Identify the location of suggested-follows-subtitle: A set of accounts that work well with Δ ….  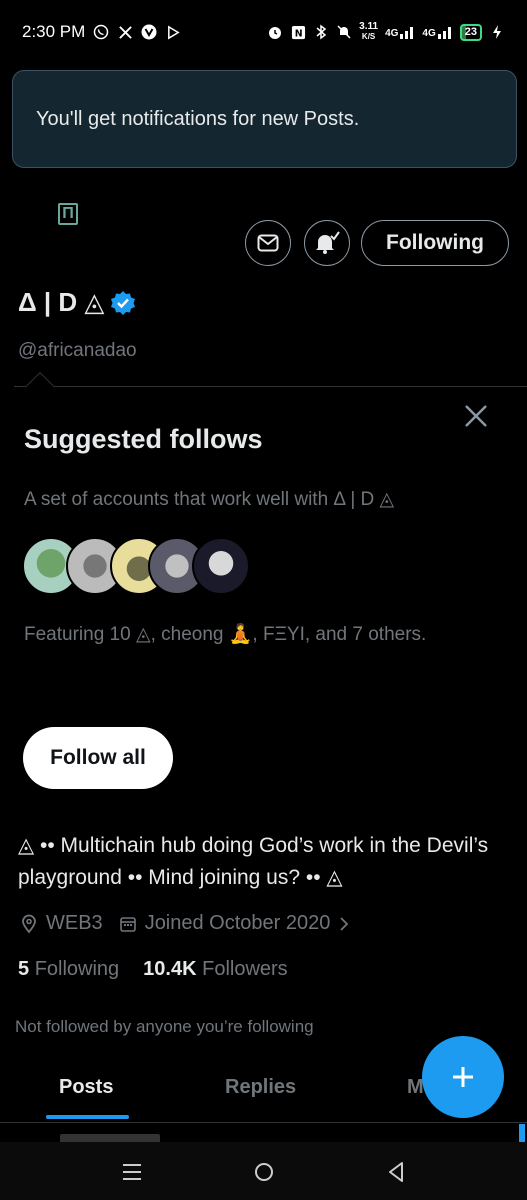
(209, 499).